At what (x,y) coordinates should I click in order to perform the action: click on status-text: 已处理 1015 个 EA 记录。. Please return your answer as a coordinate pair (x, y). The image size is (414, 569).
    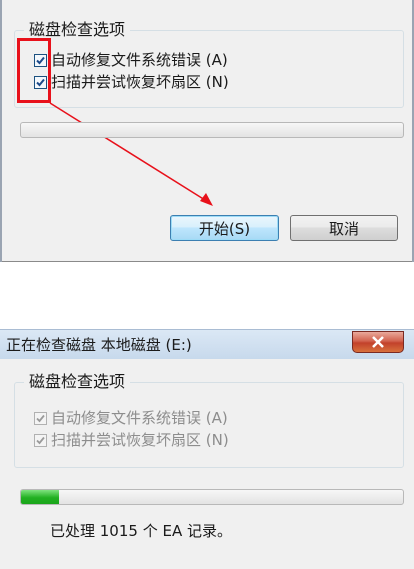
    Looking at the image, I should click on (141, 531).